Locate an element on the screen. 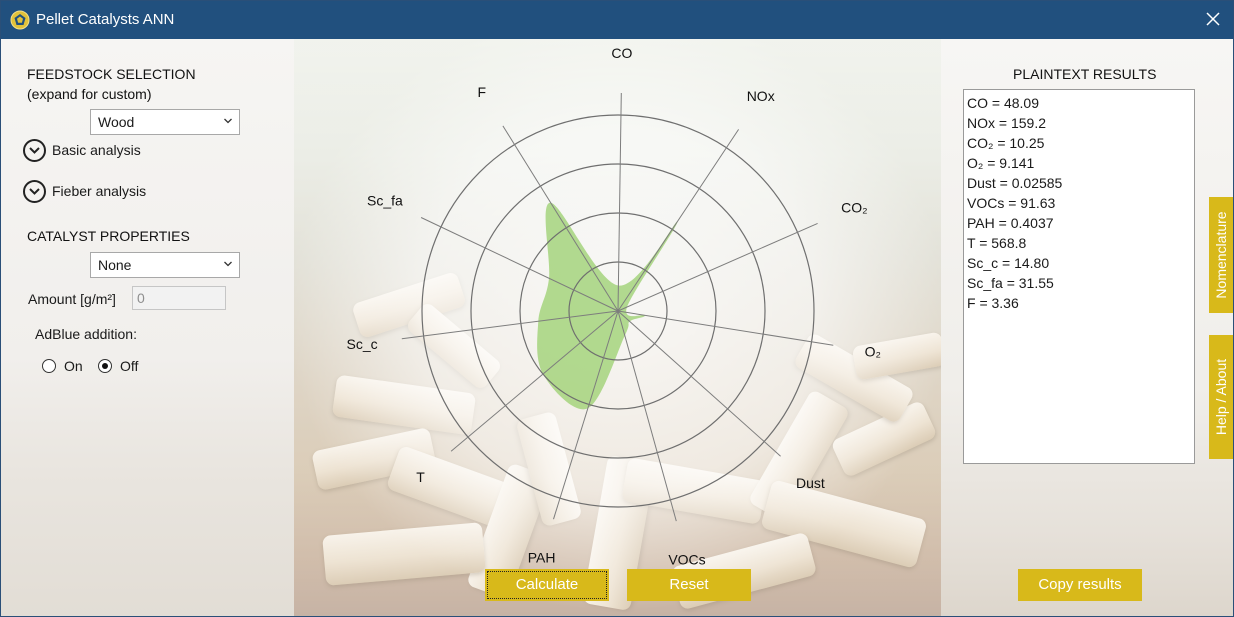  fiber-analysis-expander: Fieber analysis is located at coordinates (103, 192).